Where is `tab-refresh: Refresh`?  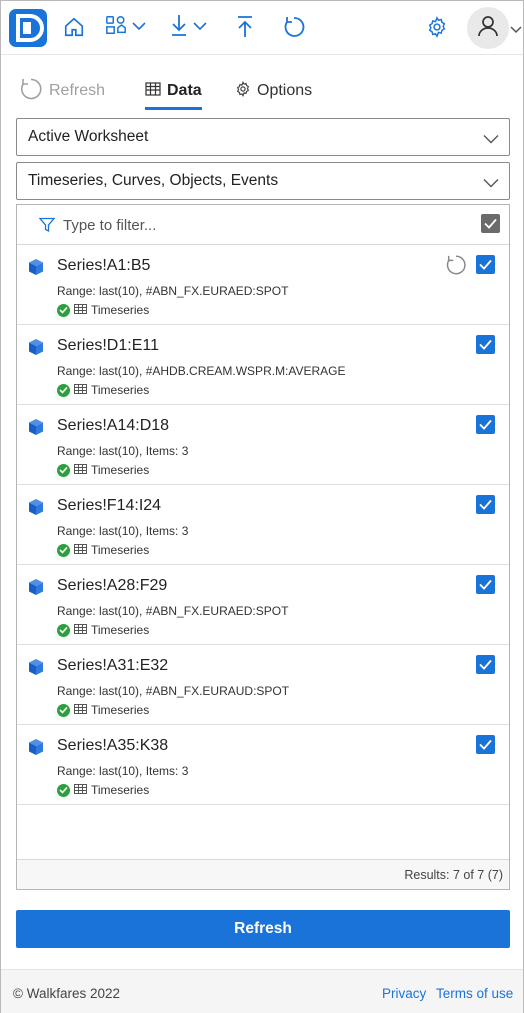
tab-refresh: Refresh is located at coordinates (62, 91).